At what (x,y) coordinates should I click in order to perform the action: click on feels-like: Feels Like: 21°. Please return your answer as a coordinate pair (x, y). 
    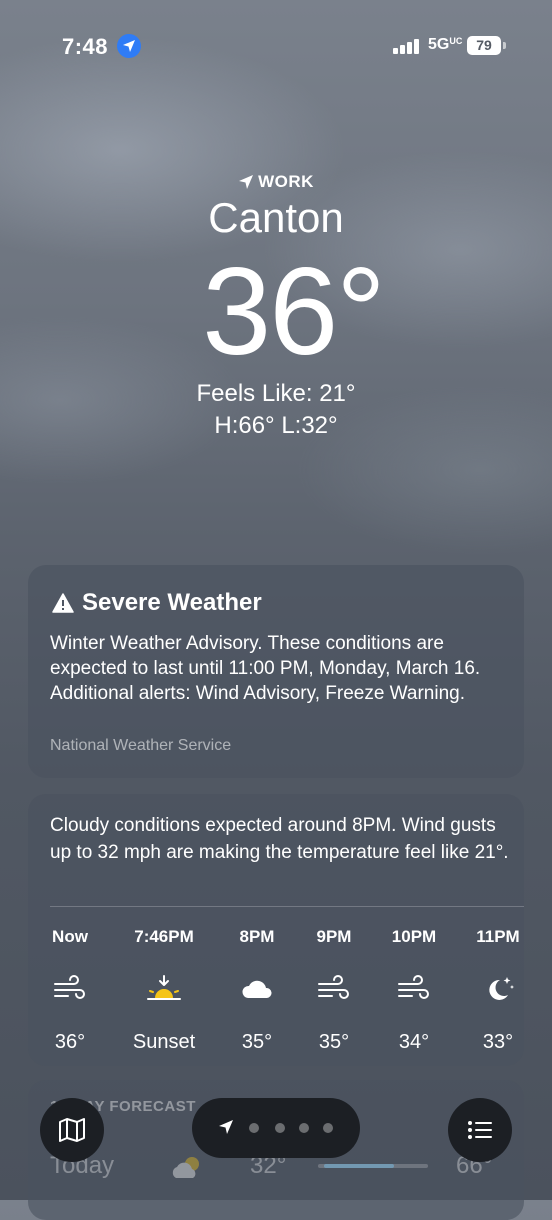
    Looking at the image, I should click on (276, 393).